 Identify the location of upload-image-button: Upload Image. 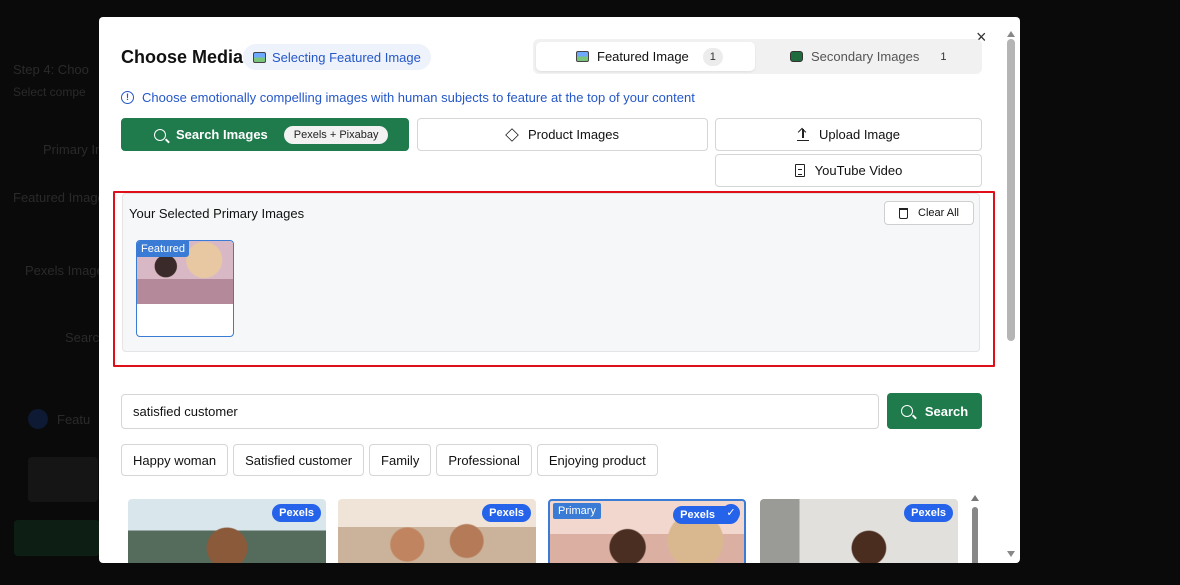
(848, 134).